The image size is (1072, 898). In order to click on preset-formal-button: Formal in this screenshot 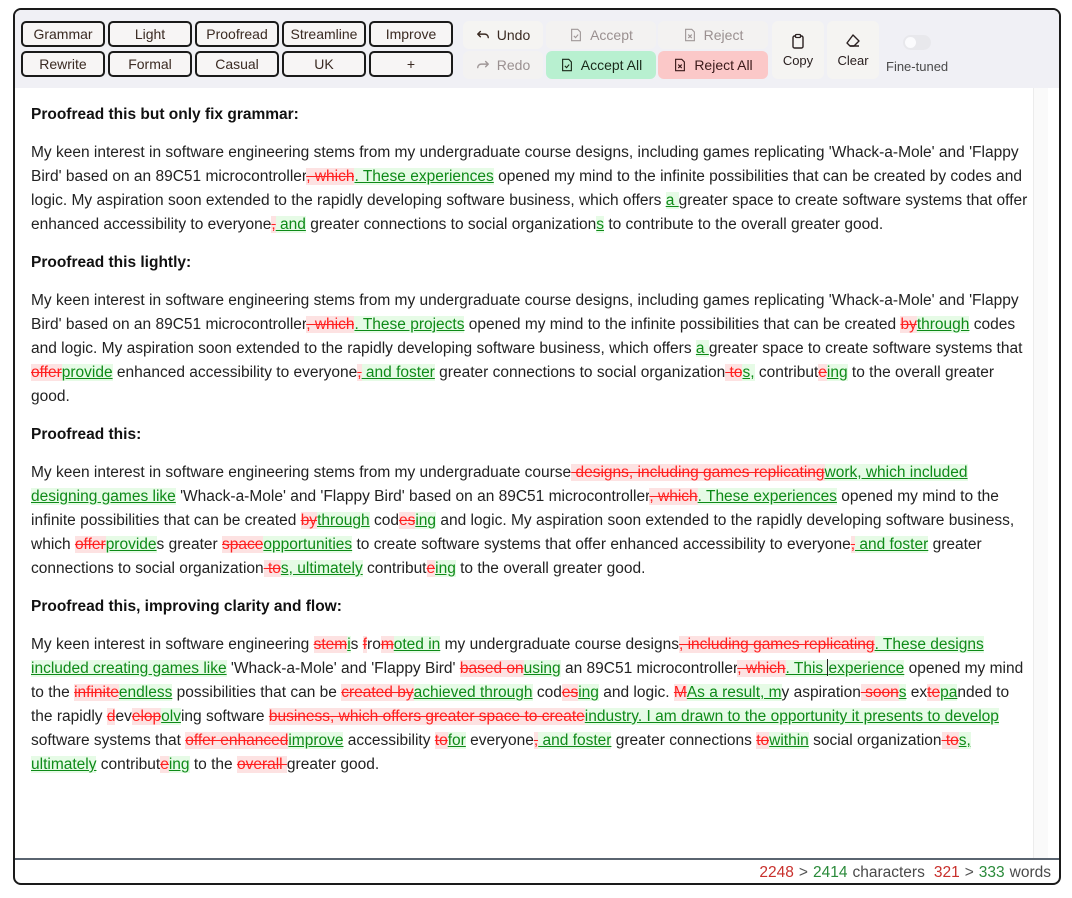, I will do `click(150, 64)`.